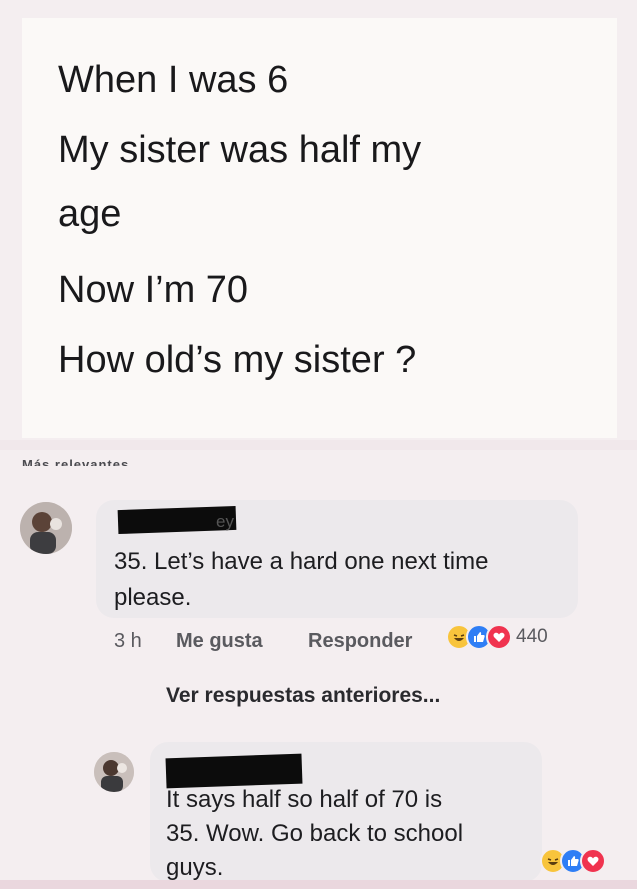  I want to click on reaction-summary: 440, so click(497, 637).